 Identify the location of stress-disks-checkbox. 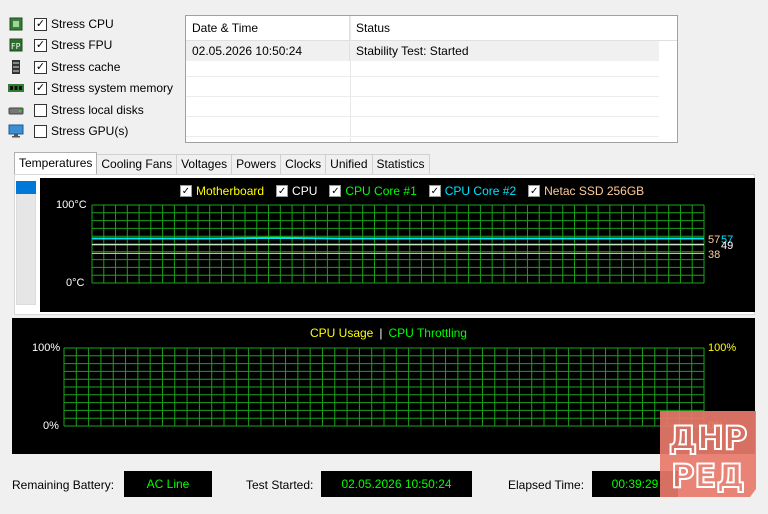
(40, 110).